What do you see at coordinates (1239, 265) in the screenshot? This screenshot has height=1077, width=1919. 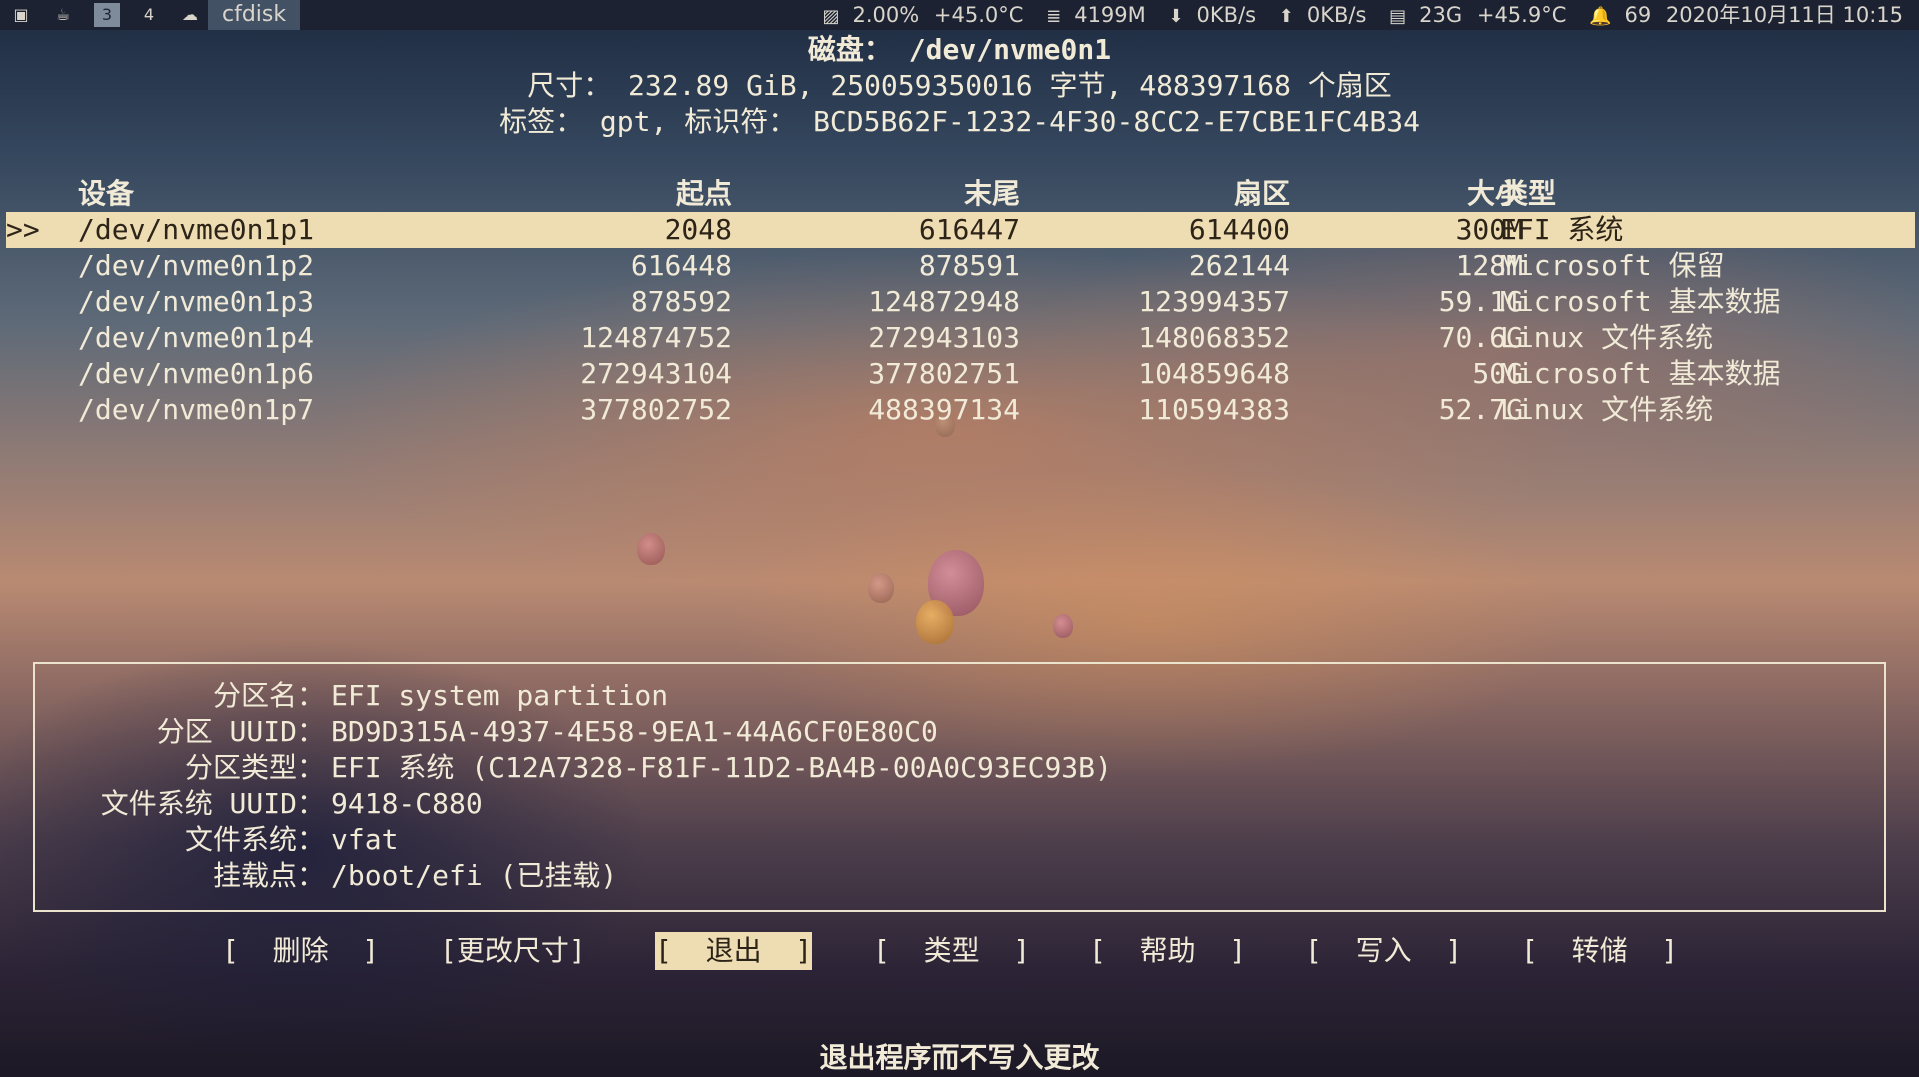 I see `cell-sectors: 262144` at bounding box center [1239, 265].